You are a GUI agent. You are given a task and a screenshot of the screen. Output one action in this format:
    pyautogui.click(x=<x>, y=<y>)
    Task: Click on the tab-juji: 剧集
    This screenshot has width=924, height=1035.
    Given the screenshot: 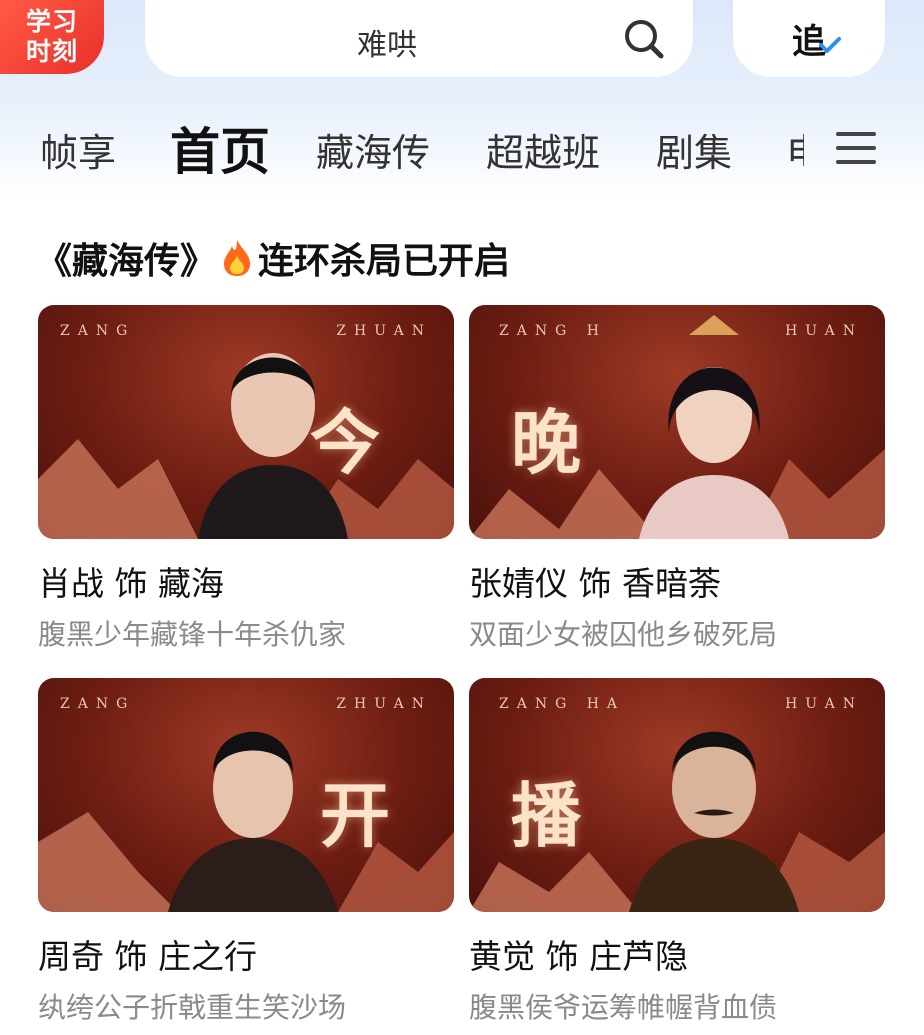 What is the action you would take?
    pyautogui.click(x=694, y=149)
    